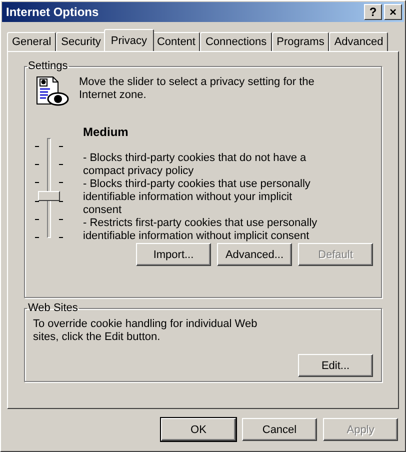 This screenshot has width=406, height=452. I want to click on slider-thumb, so click(49, 196).